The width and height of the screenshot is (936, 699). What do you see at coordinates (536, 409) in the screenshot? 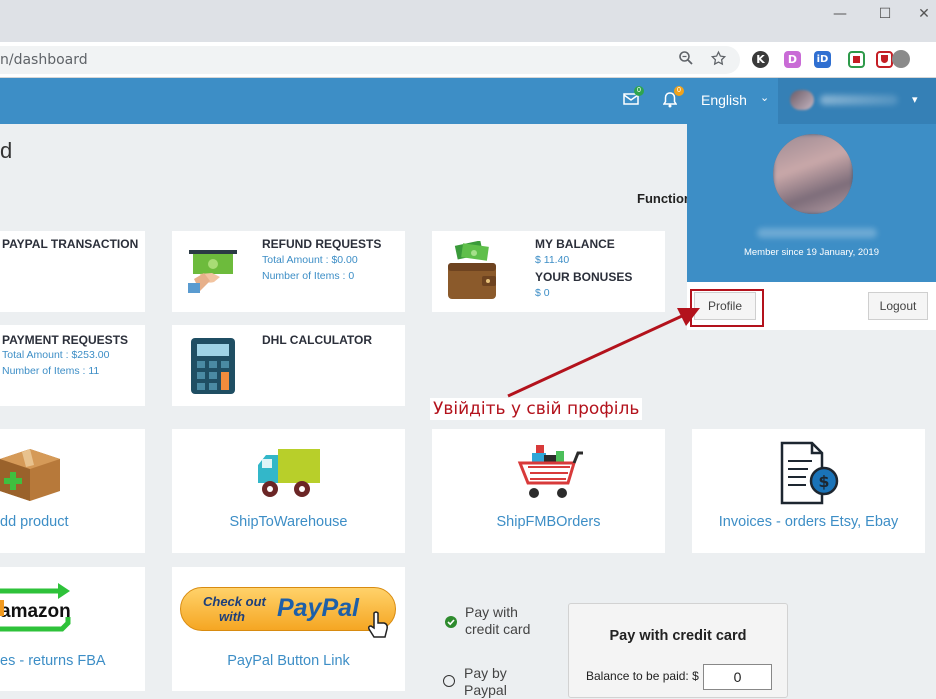
I see `annotation-text: Увійдіть у свій профіль` at bounding box center [536, 409].